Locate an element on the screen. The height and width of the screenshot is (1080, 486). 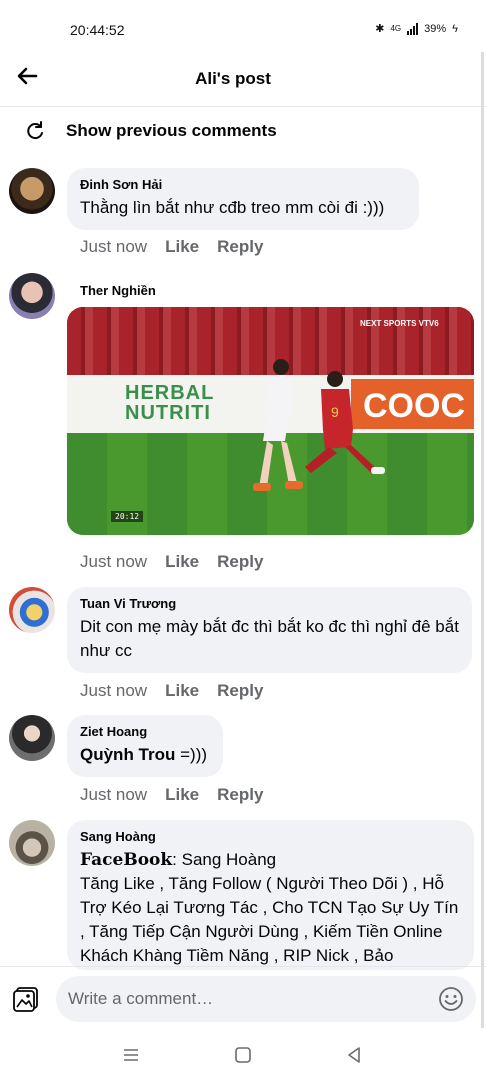
home-icon is located at coordinates (243, 1055).